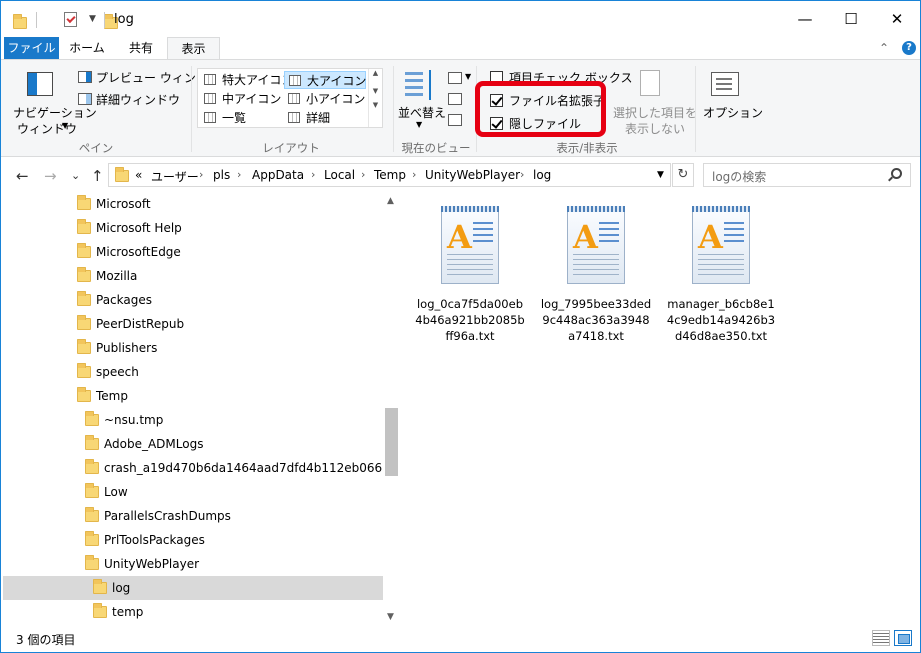  I want to click on sort-icon, so click(422, 85).